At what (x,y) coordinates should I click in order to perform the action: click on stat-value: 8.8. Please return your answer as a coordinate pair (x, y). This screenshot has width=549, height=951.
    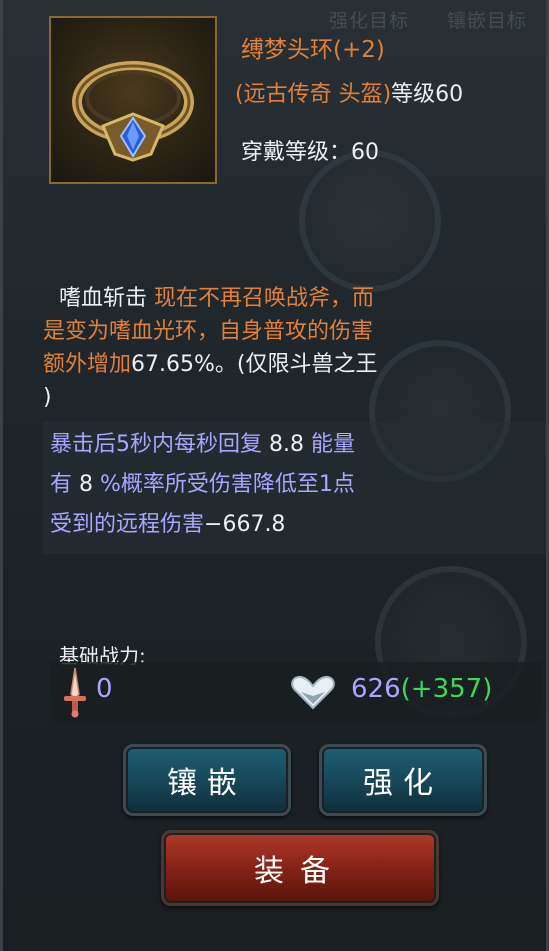
    Looking at the image, I should click on (286, 444).